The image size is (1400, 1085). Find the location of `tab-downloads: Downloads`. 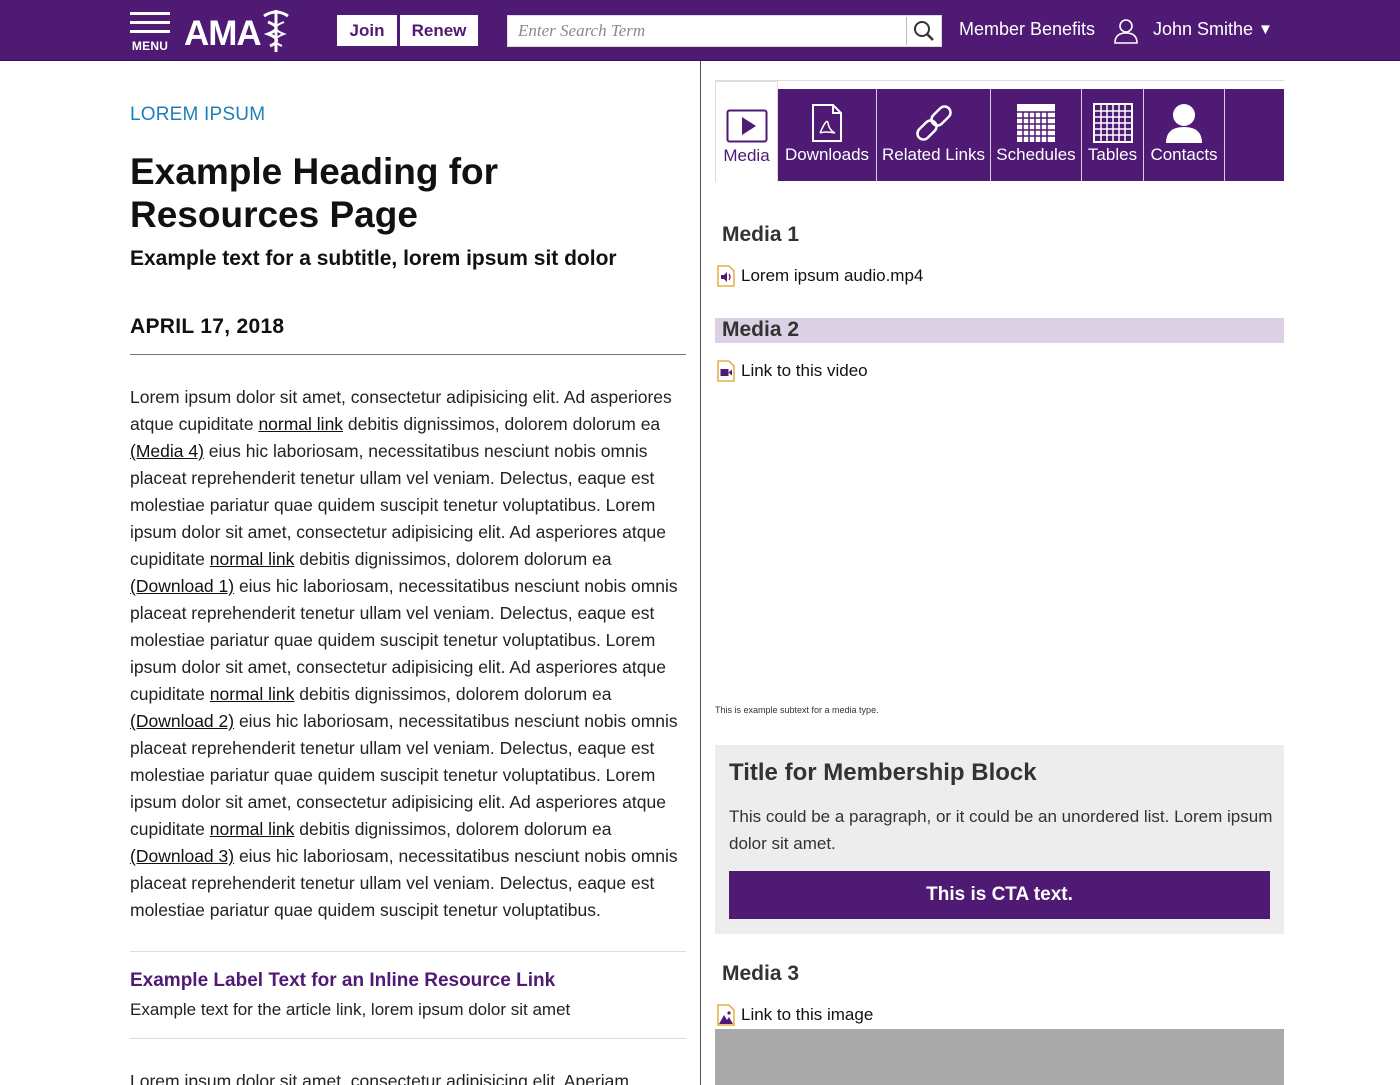

tab-downloads: Downloads is located at coordinates (827, 135).